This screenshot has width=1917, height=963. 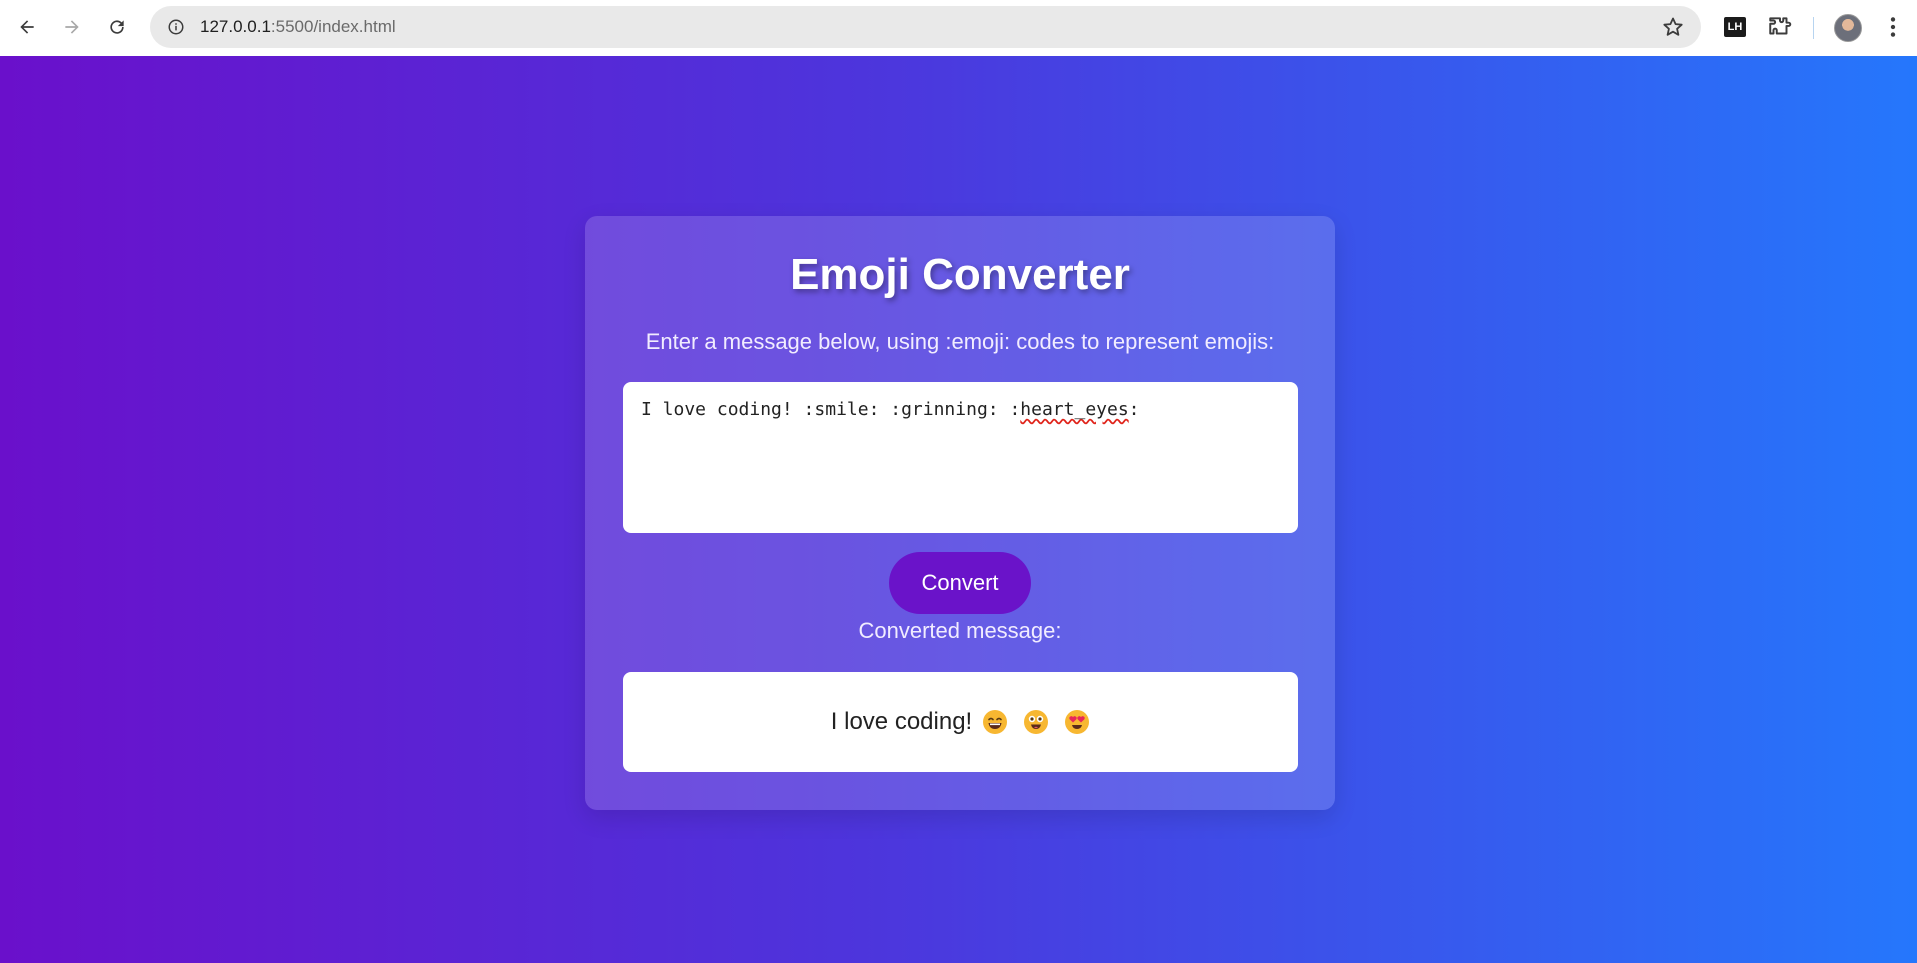 I want to click on toolbar-divider, so click(x=1813, y=28).